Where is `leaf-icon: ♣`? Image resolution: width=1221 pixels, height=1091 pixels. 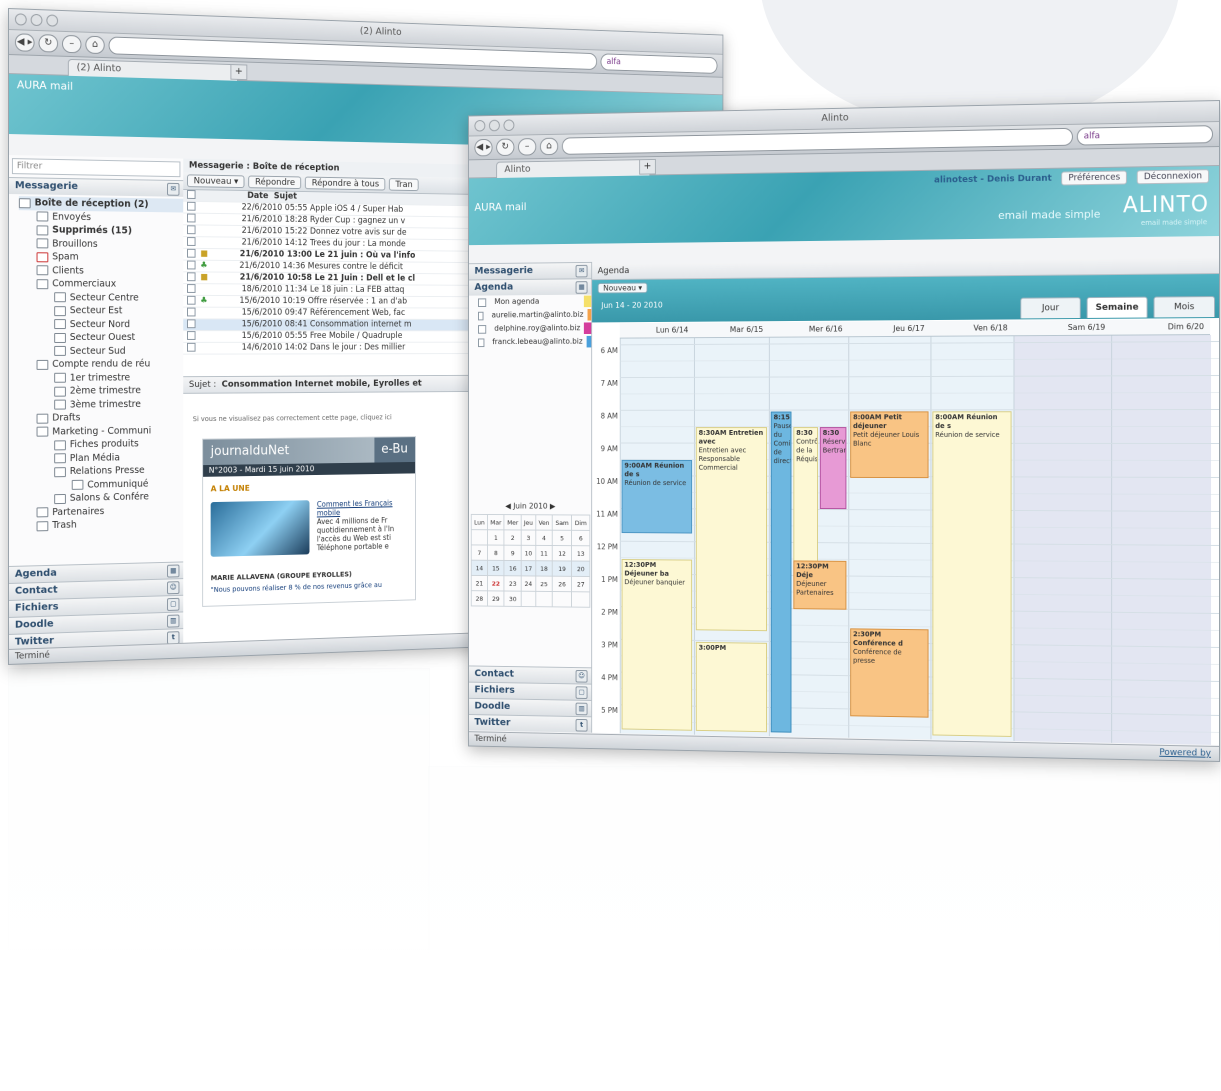 leaf-icon: ♣ is located at coordinates (204, 265).